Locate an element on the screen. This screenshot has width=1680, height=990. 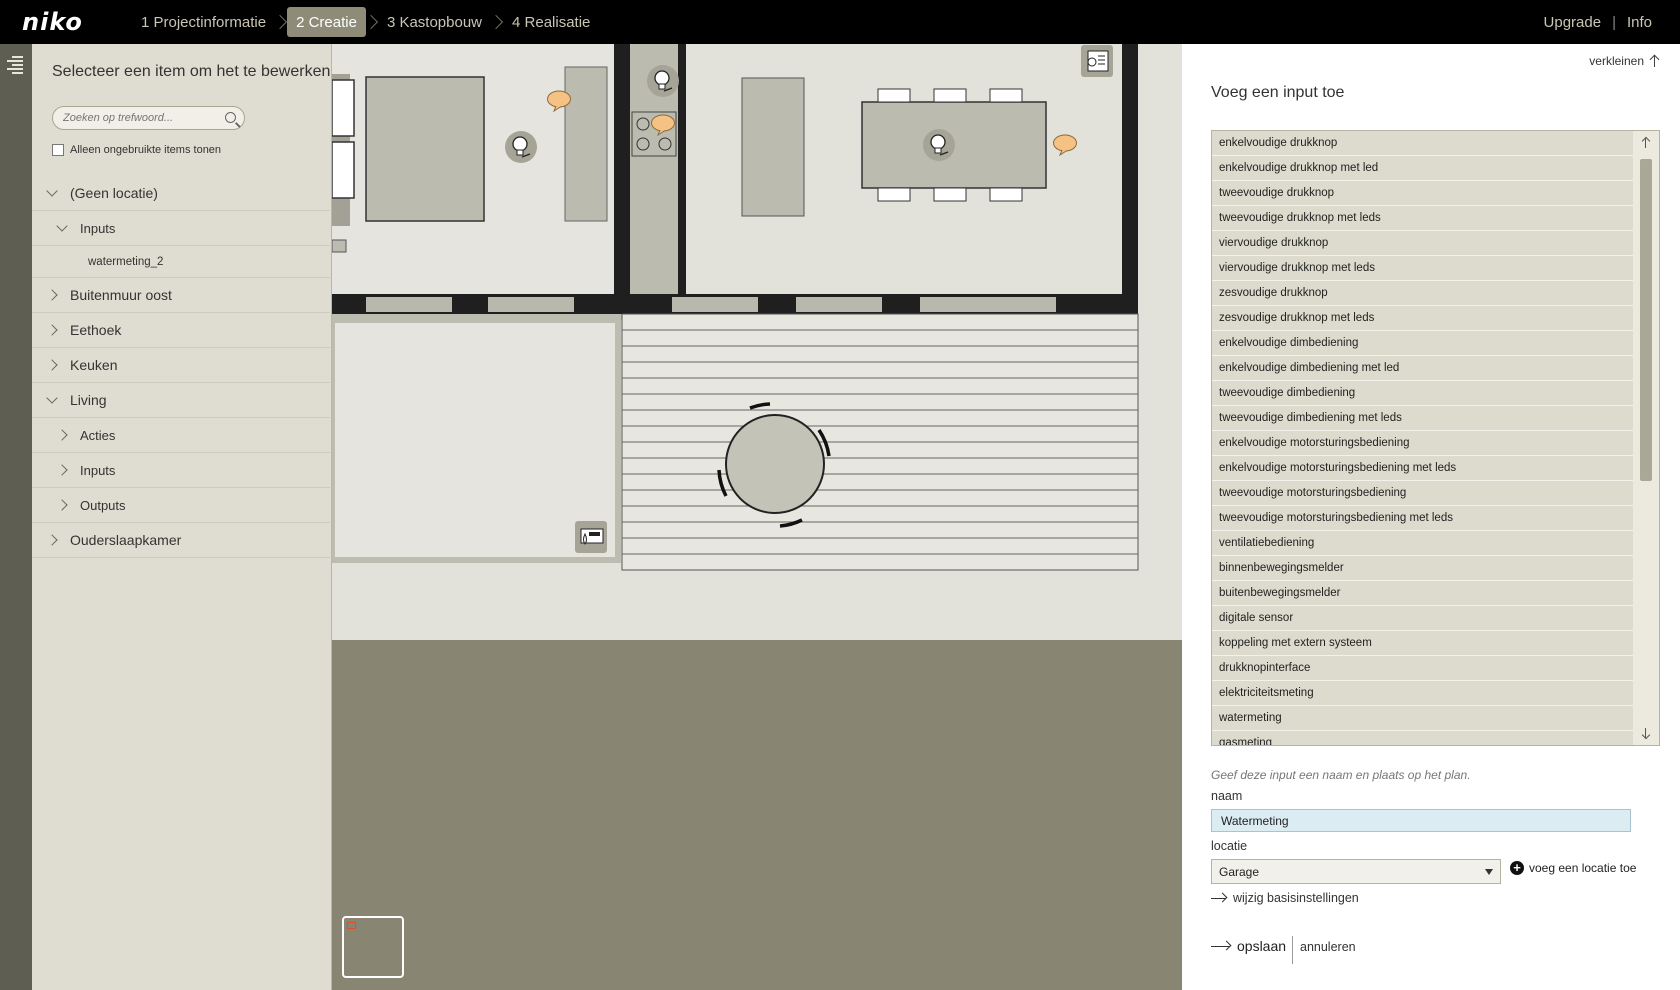
mini-map-marker is located at coordinates (351, 925).